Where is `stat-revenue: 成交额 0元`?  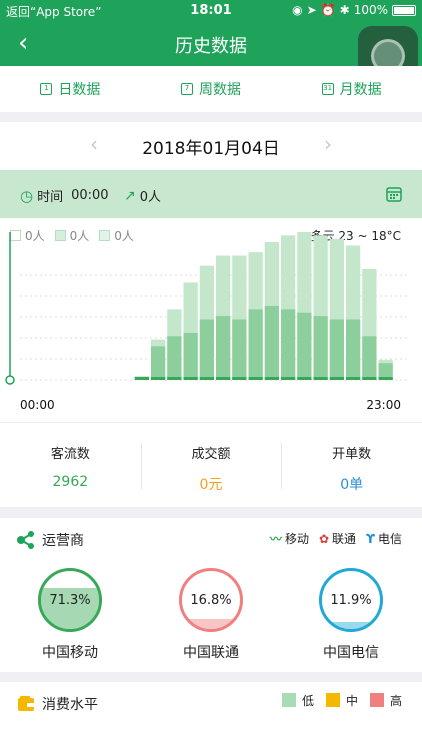
stat-revenue: 成交额 0元 is located at coordinates (211, 465).